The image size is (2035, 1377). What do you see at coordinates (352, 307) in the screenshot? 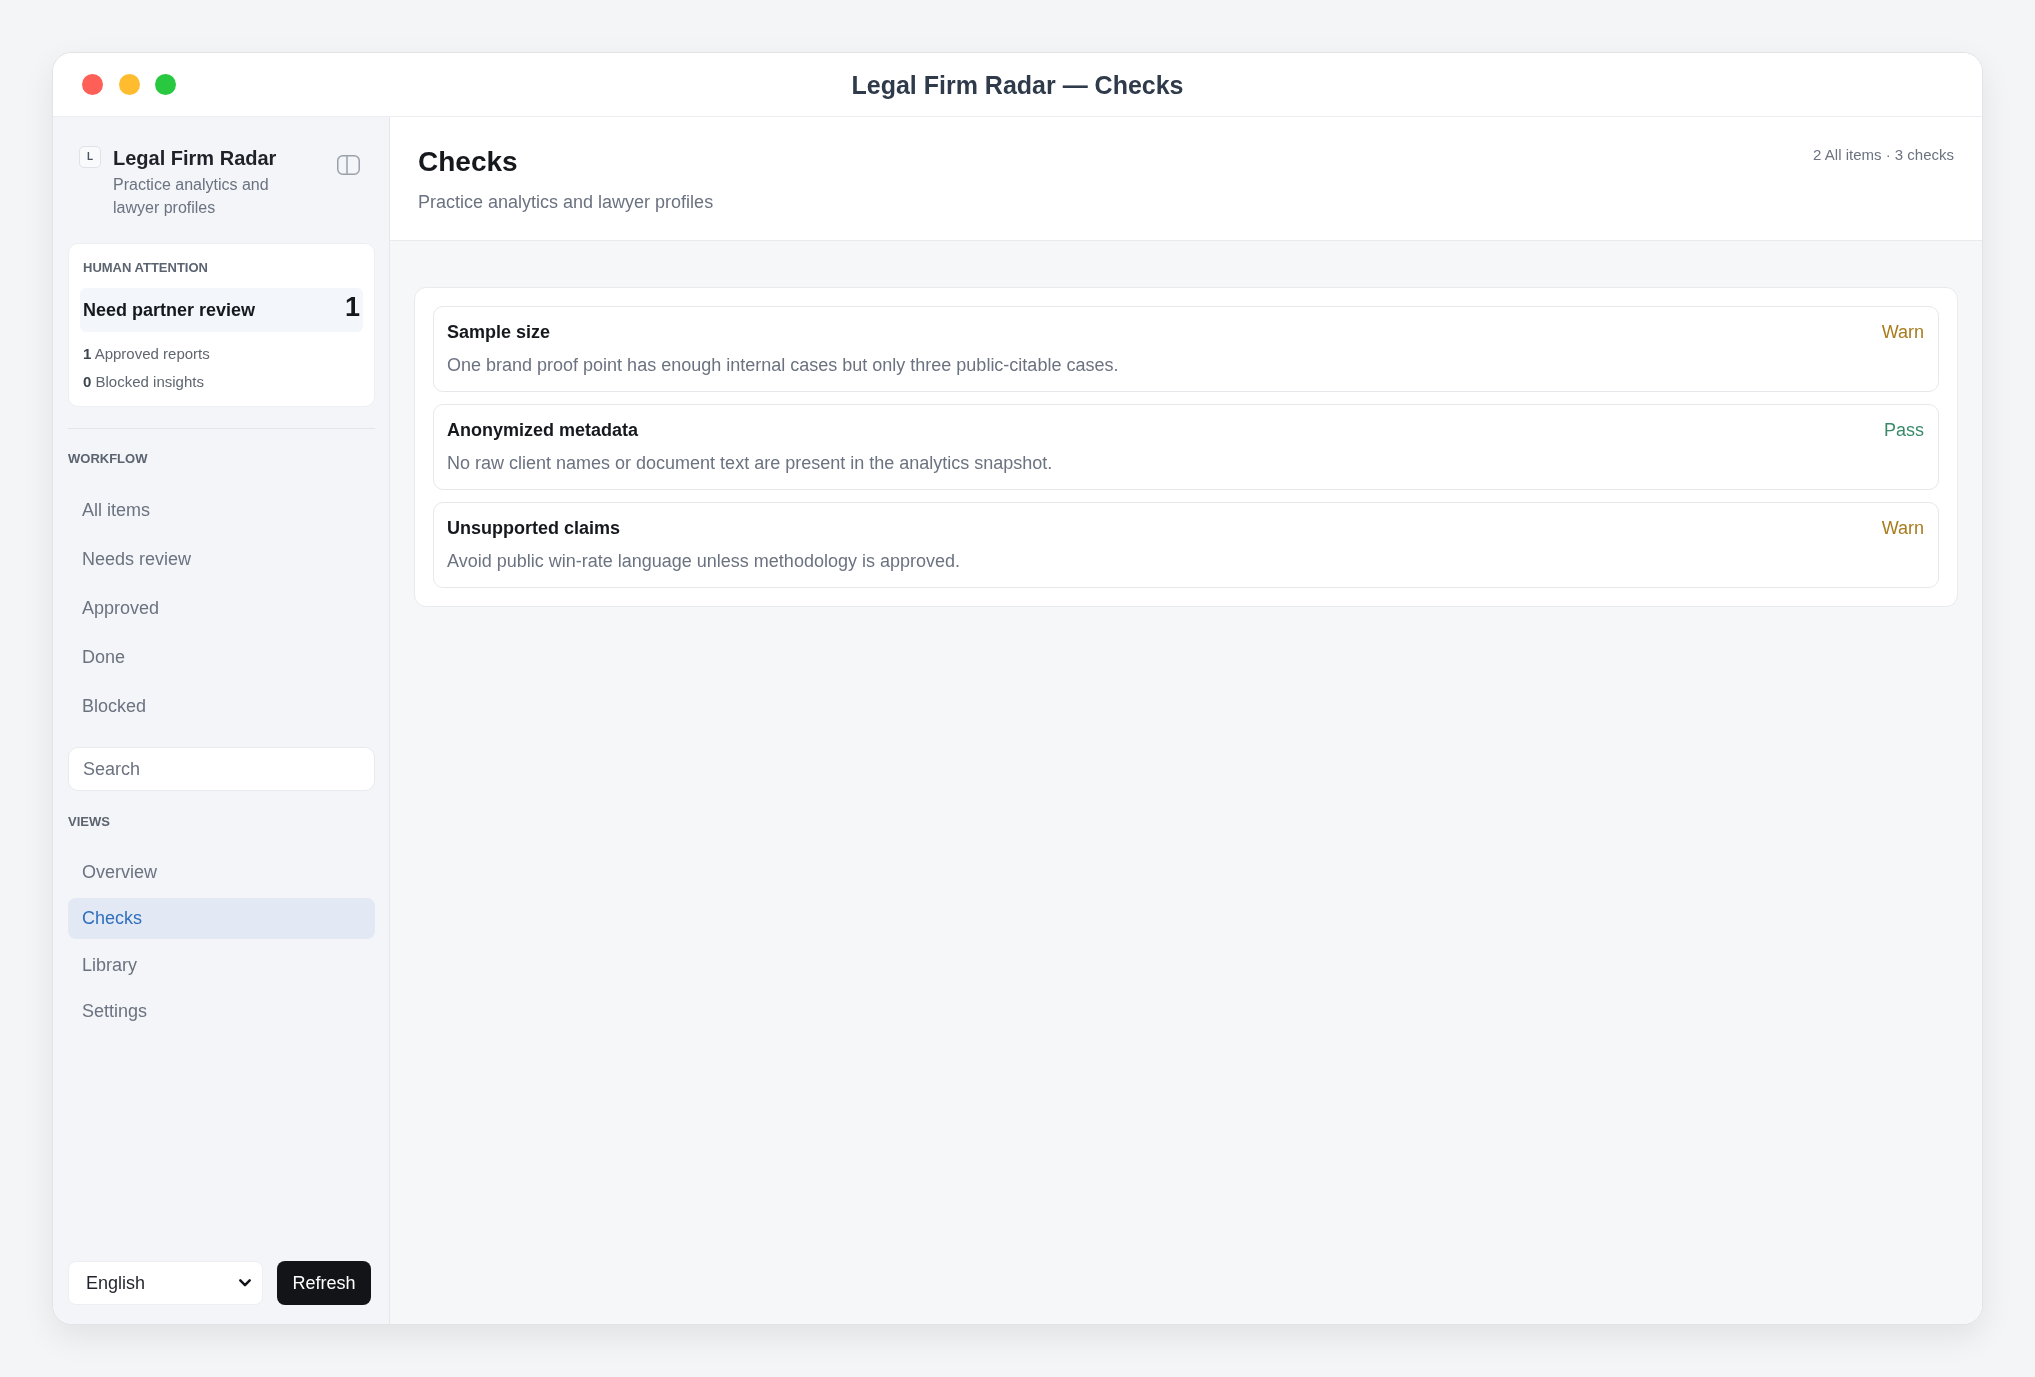
I see `attention-count: 1` at bounding box center [352, 307].